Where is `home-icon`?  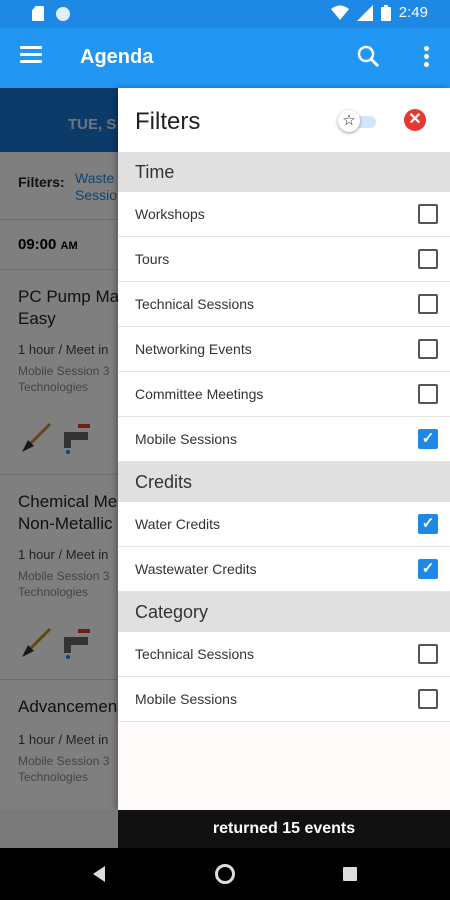 home-icon is located at coordinates (225, 874).